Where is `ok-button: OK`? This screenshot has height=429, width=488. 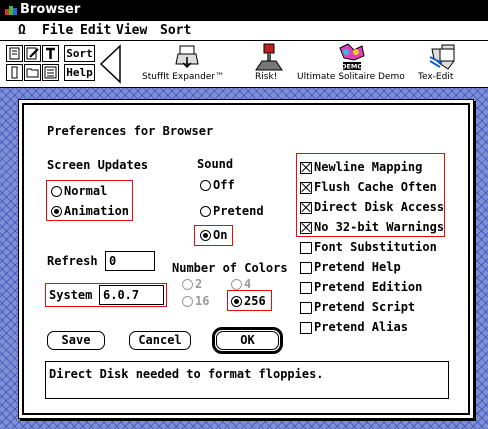
ok-button: OK is located at coordinates (247, 340).